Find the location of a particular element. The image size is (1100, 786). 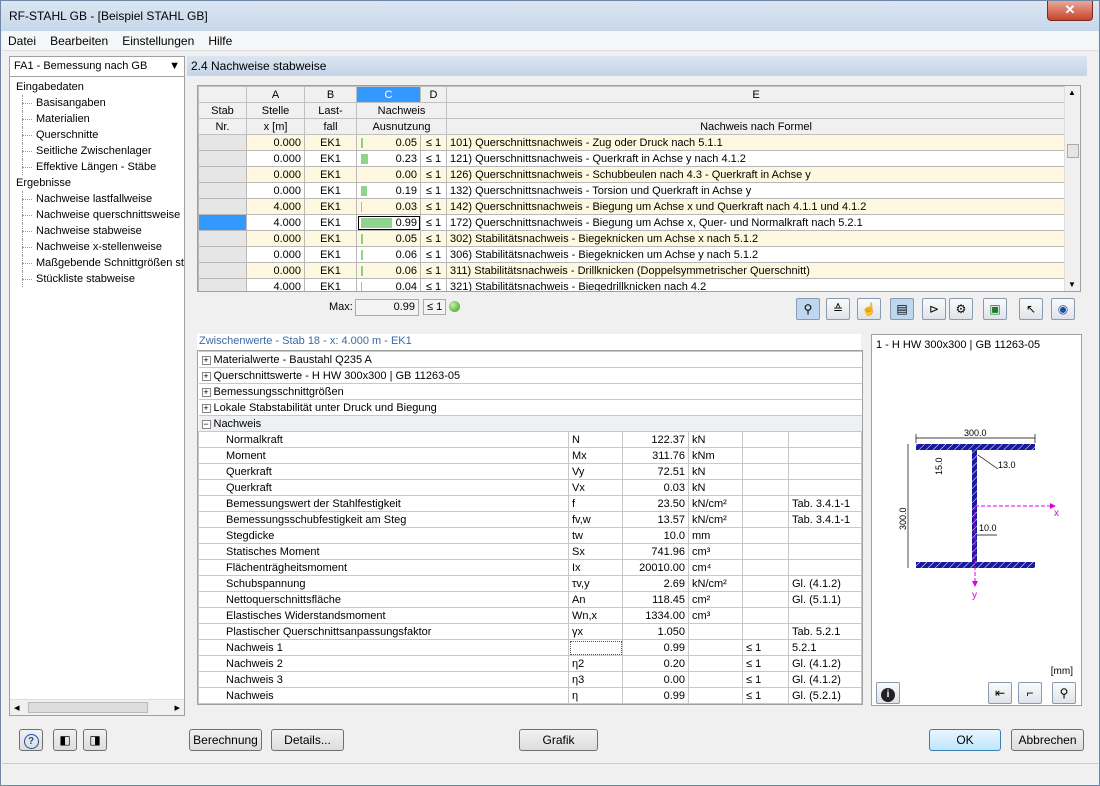

collapse-icon: − is located at coordinates (206, 424).